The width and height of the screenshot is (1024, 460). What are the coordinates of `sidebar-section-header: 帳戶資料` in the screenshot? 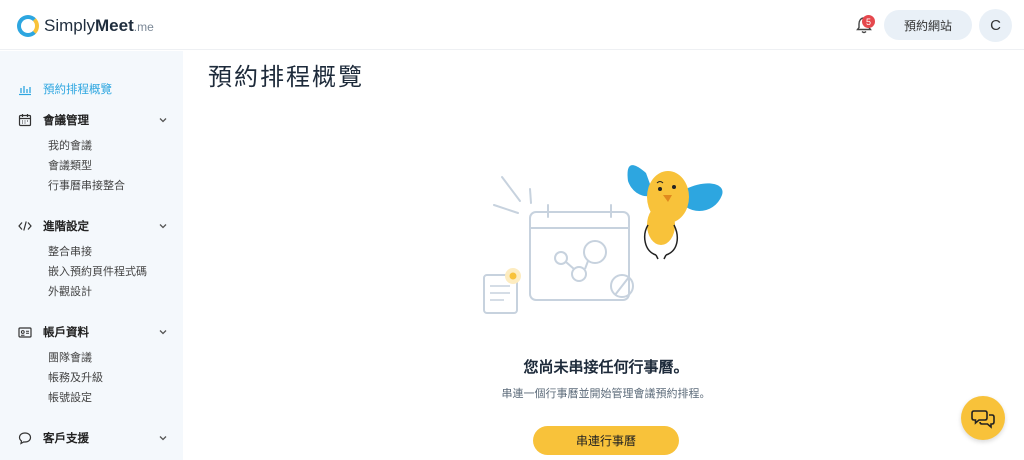 It's located at (93, 332).